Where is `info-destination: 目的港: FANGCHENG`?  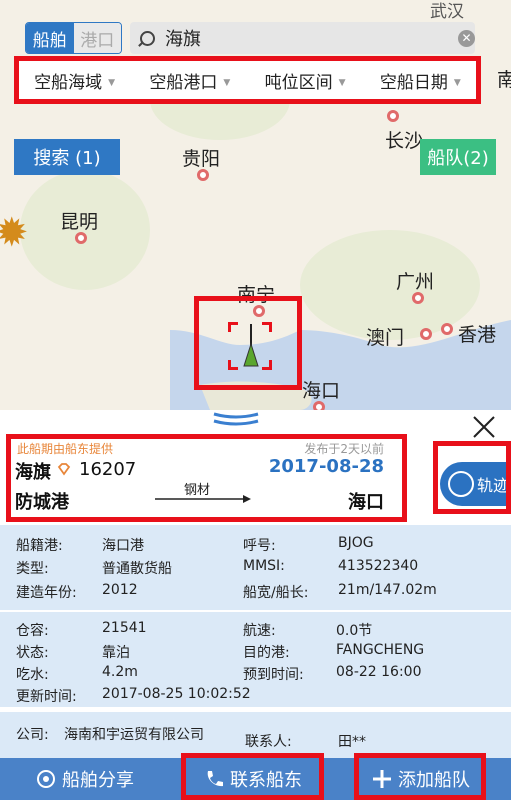
info-destination: 目的港: FANGCHENG is located at coordinates (334, 651).